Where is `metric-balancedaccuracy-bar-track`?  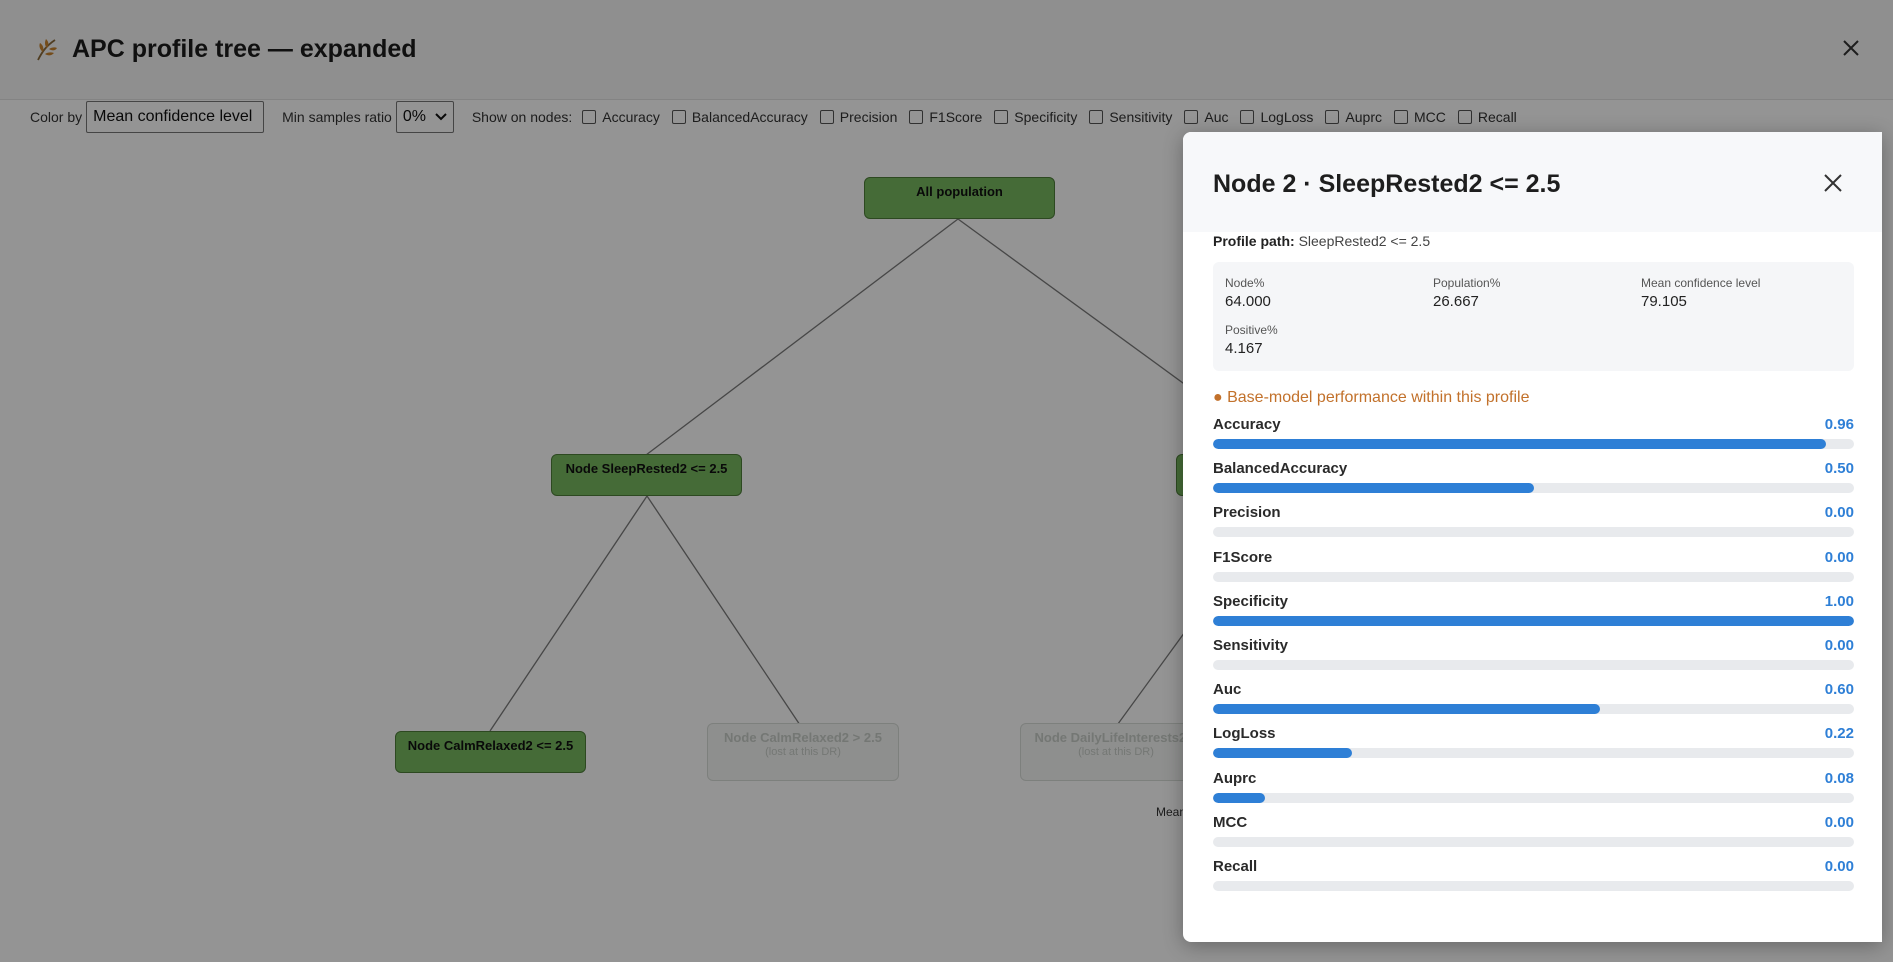 metric-balancedaccuracy-bar-track is located at coordinates (1533, 488).